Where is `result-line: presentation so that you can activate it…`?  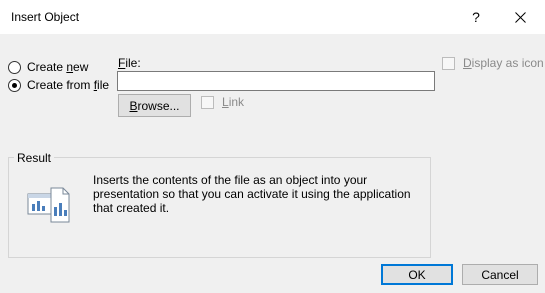 result-line: presentation so that you can activate it… is located at coordinates (252, 194).